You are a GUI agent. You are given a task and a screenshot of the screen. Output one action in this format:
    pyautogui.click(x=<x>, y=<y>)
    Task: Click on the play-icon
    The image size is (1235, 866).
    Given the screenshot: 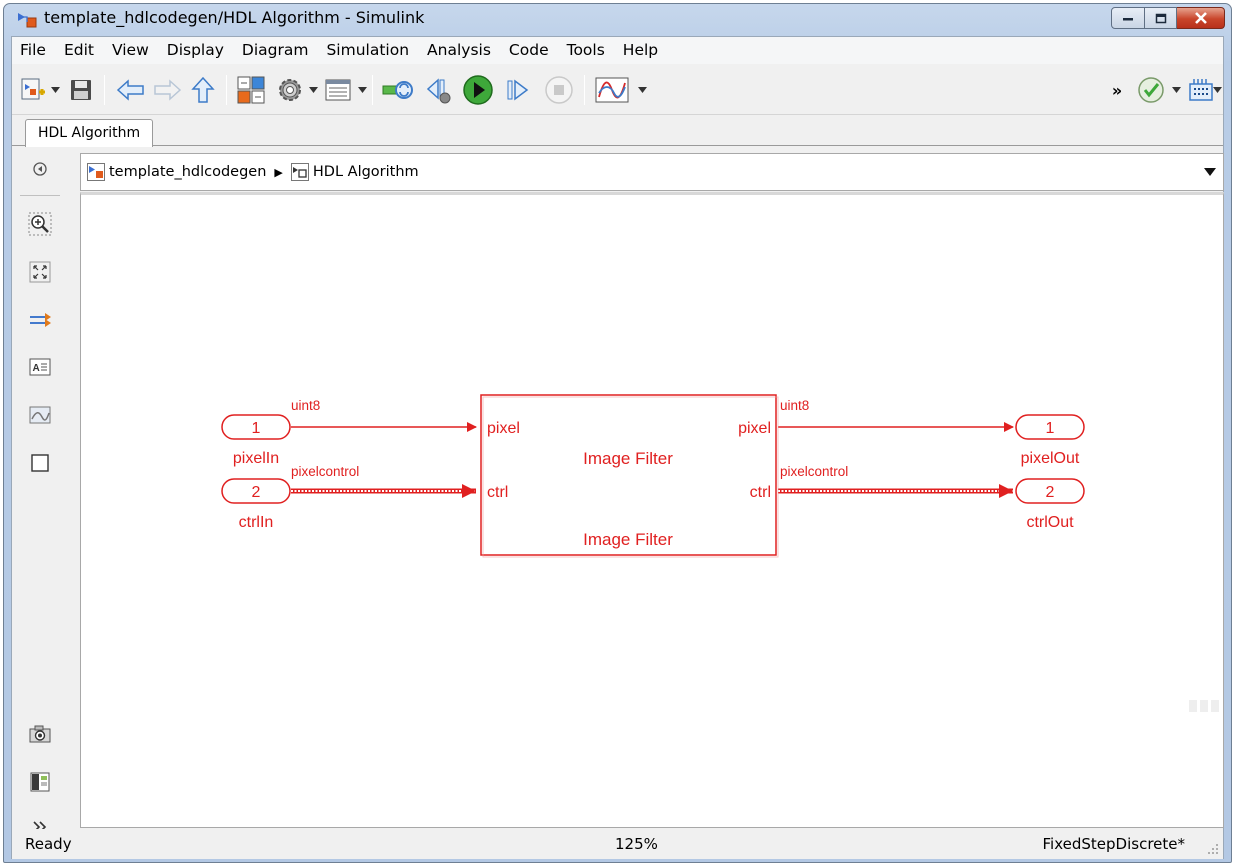 What is the action you would take?
    pyautogui.click(x=478, y=90)
    